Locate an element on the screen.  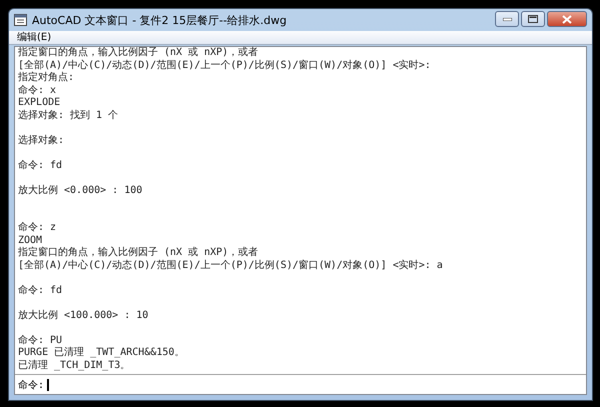
log-line: 已清理 _TCH_DIM_T3。 is located at coordinates (75, 366).